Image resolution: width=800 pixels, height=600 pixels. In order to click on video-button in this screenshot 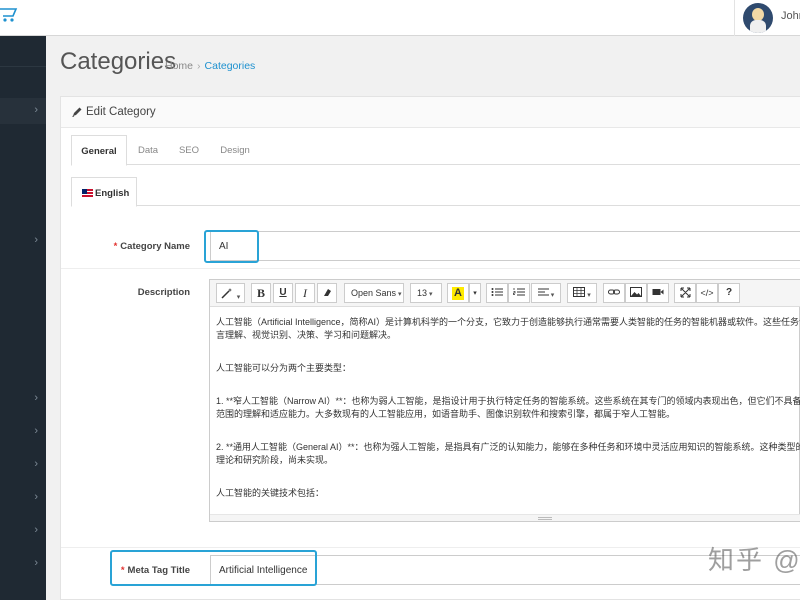, I will do `click(658, 293)`.